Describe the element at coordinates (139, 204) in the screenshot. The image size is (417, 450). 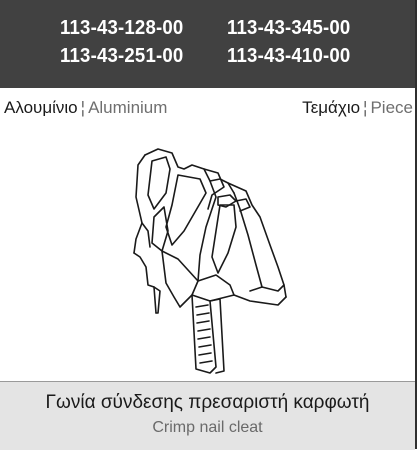
I see `cleat-left-outline` at that location.